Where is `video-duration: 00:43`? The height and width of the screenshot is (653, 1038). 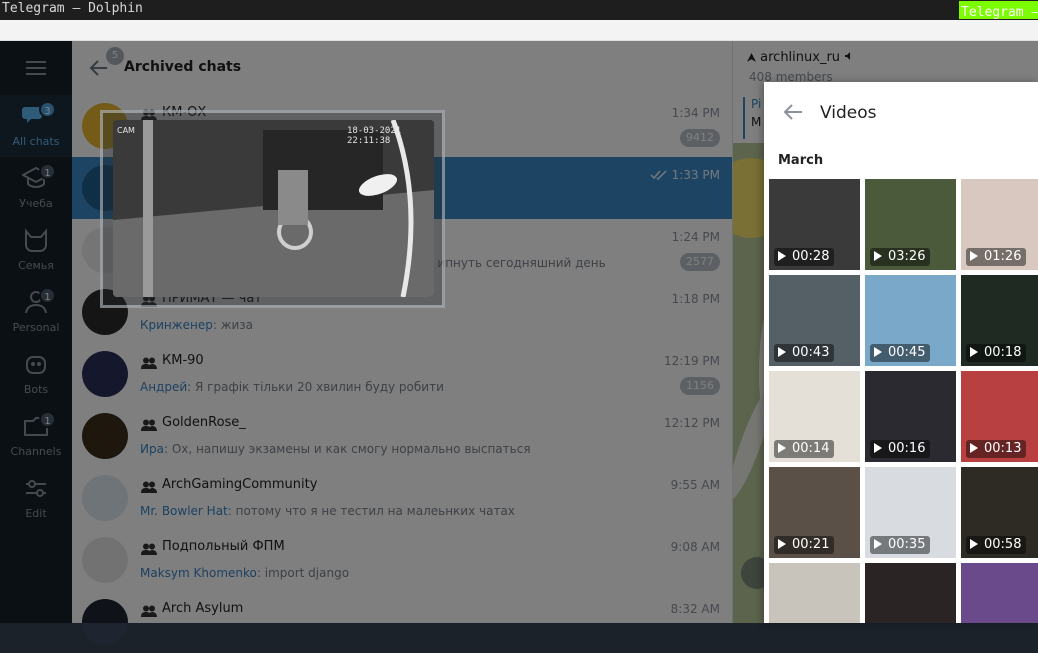
video-duration: 00:43 is located at coordinates (804, 353).